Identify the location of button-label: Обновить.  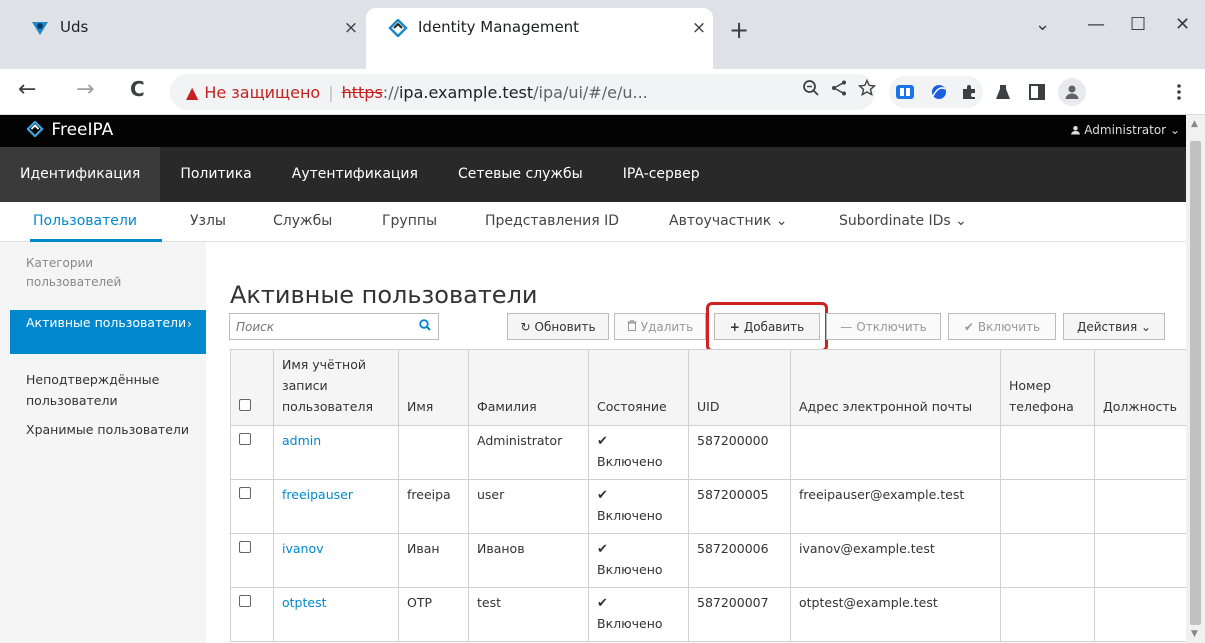
(565, 326).